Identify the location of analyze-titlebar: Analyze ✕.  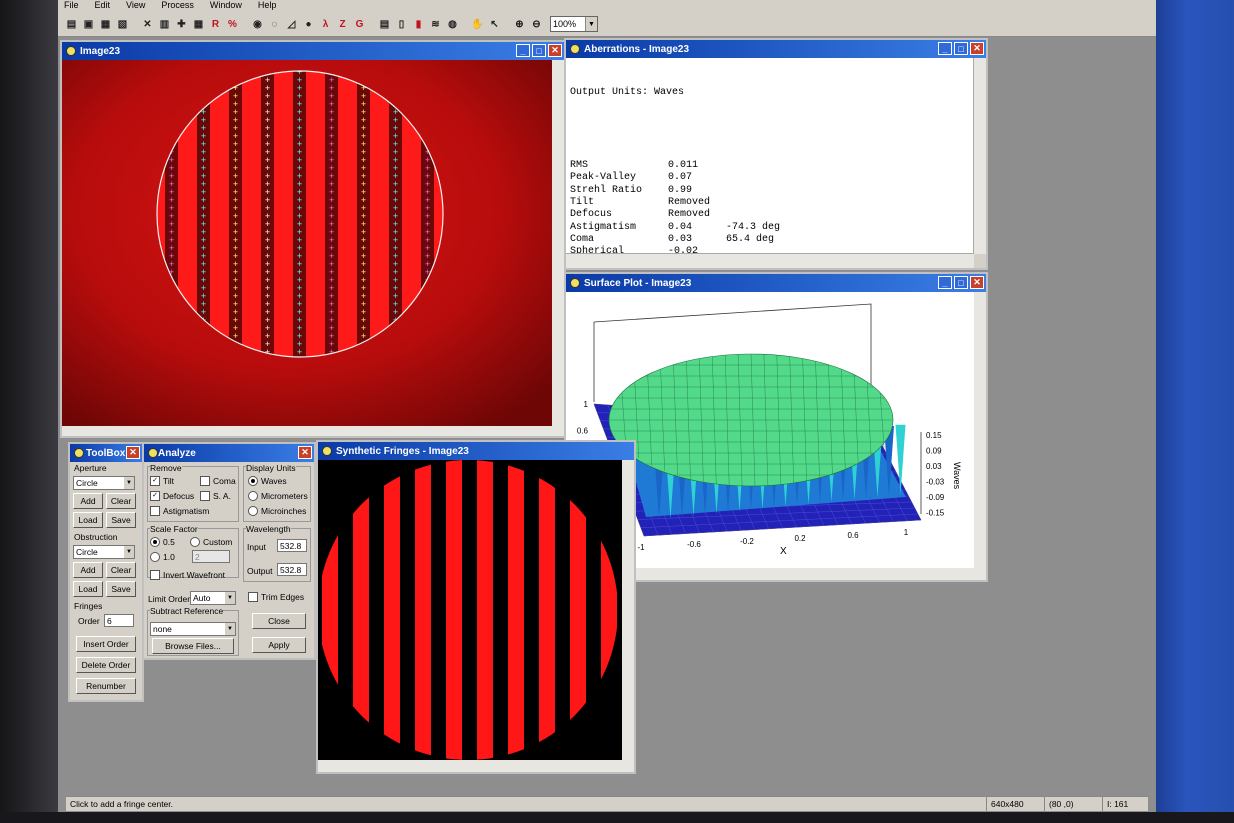
(229, 453).